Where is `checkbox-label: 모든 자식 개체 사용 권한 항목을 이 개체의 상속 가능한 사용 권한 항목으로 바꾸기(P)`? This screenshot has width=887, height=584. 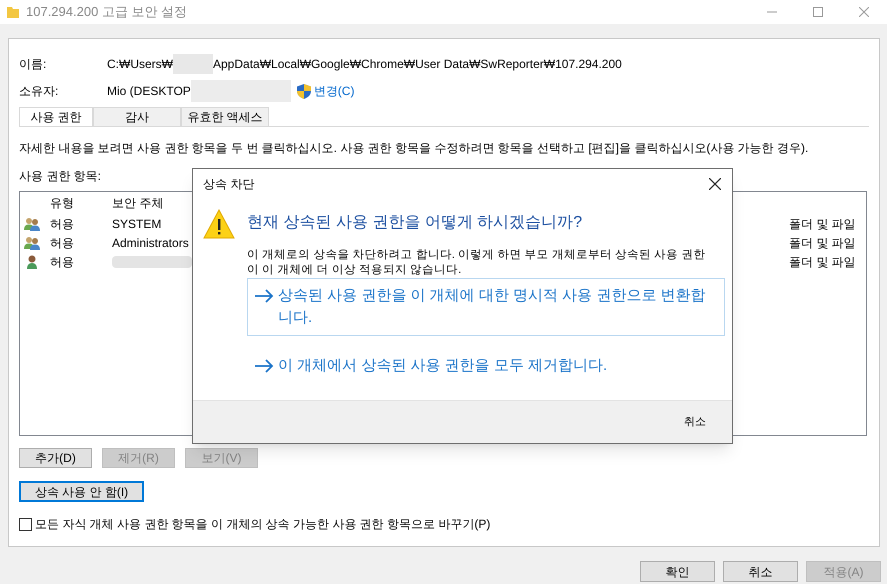
checkbox-label: 모든 자식 개체 사용 권한 항목을 이 개체의 상속 가능한 사용 권한 항목으로 바꾸기(P) is located at coordinates (262, 524).